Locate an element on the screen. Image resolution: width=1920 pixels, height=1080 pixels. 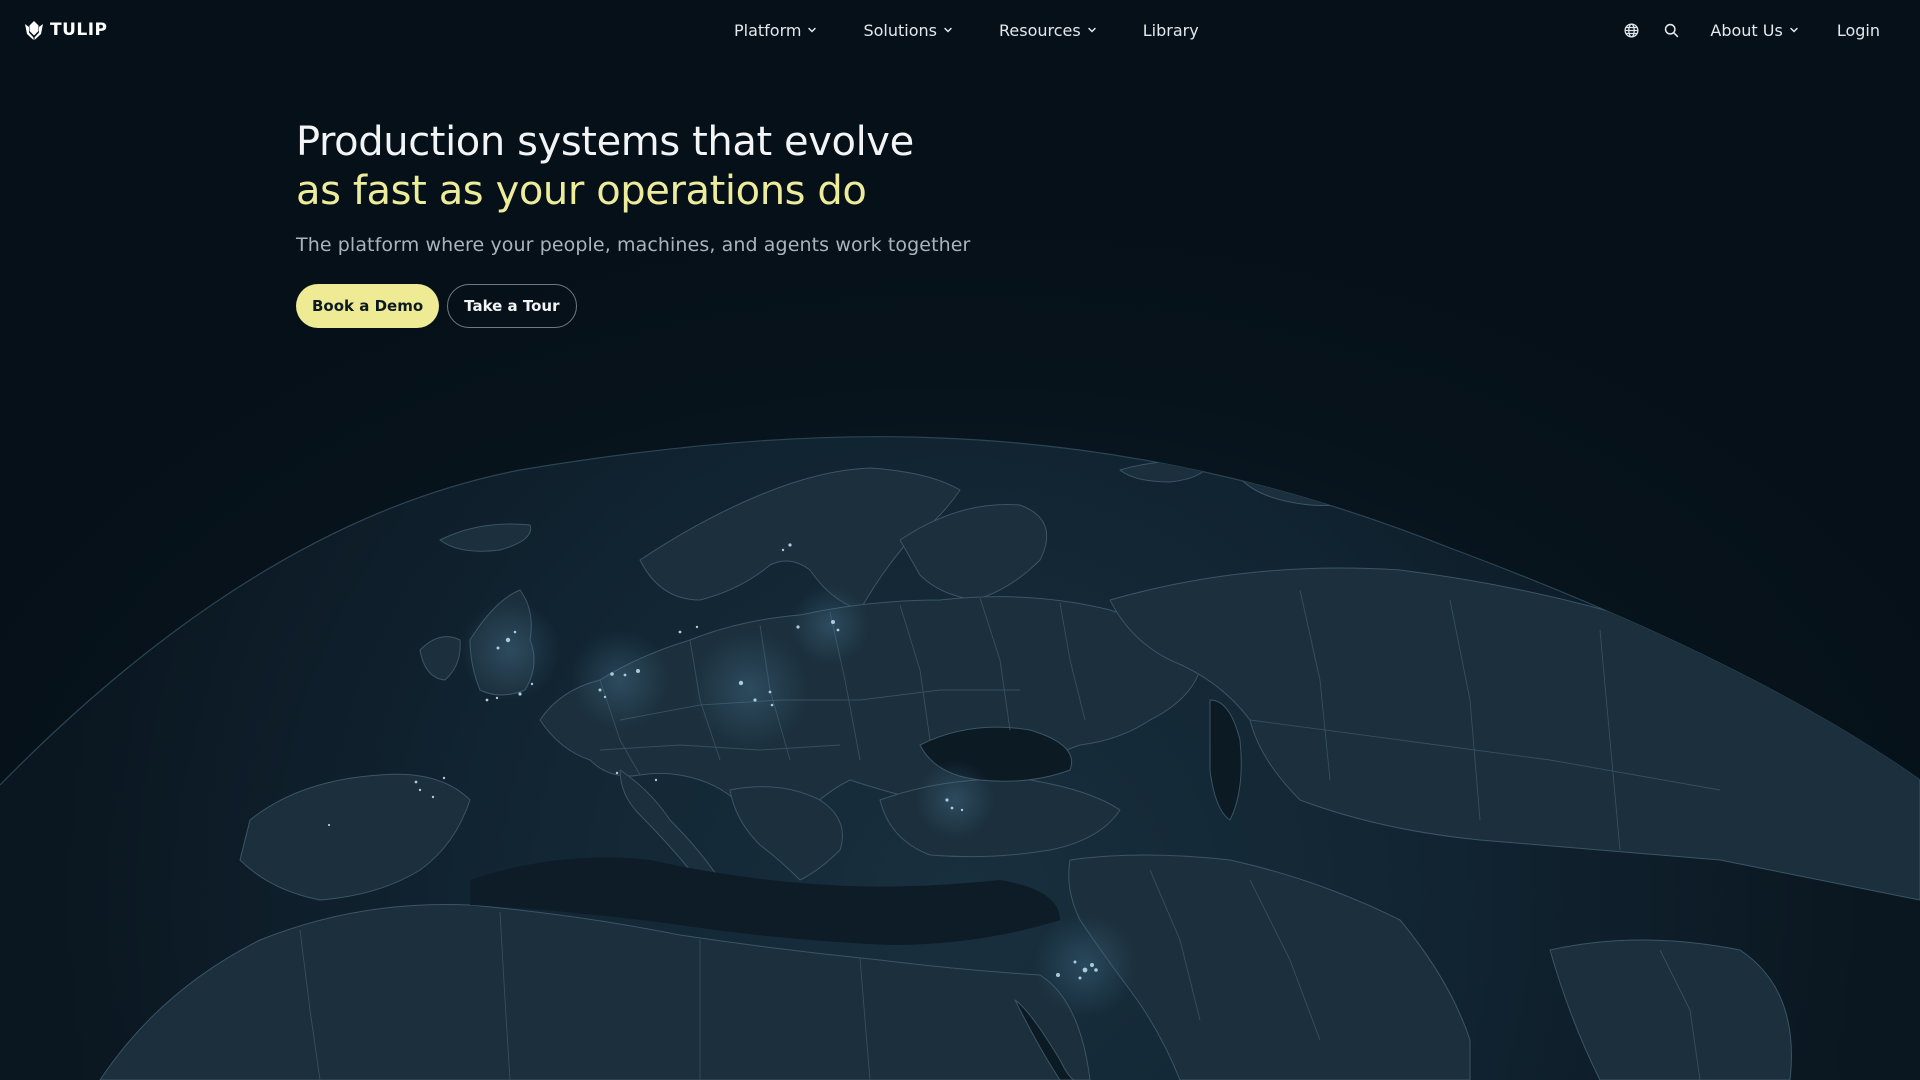
nav-item-label: Resources is located at coordinates (1040, 30).